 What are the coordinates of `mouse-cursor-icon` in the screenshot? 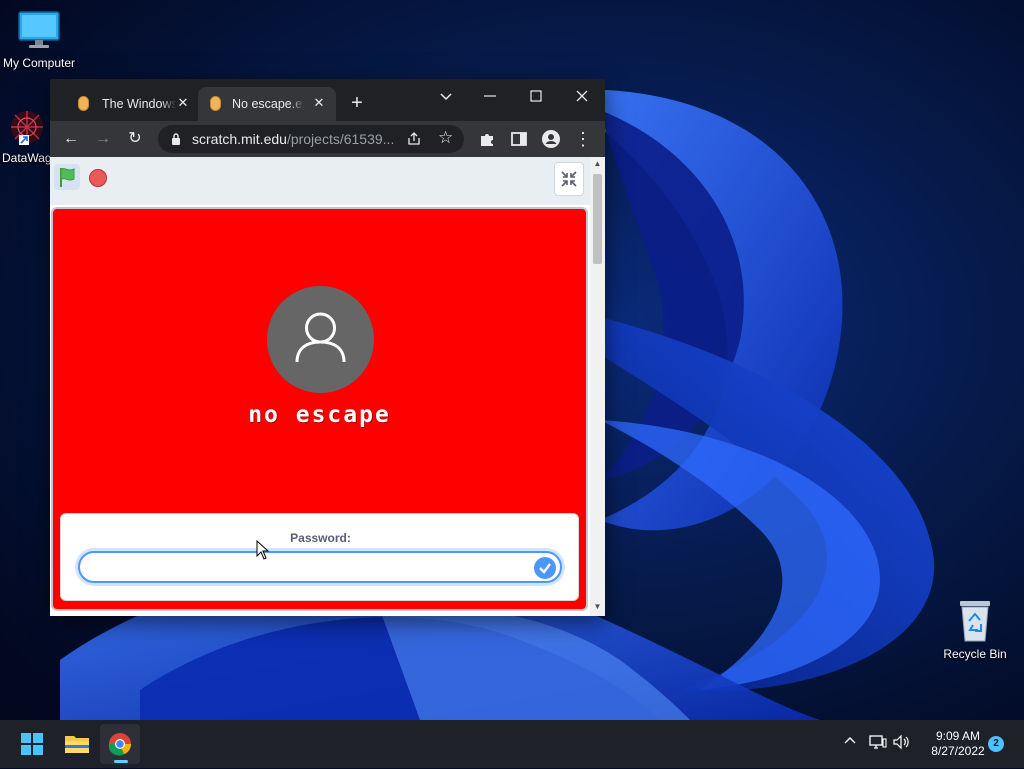 It's located at (263, 550).